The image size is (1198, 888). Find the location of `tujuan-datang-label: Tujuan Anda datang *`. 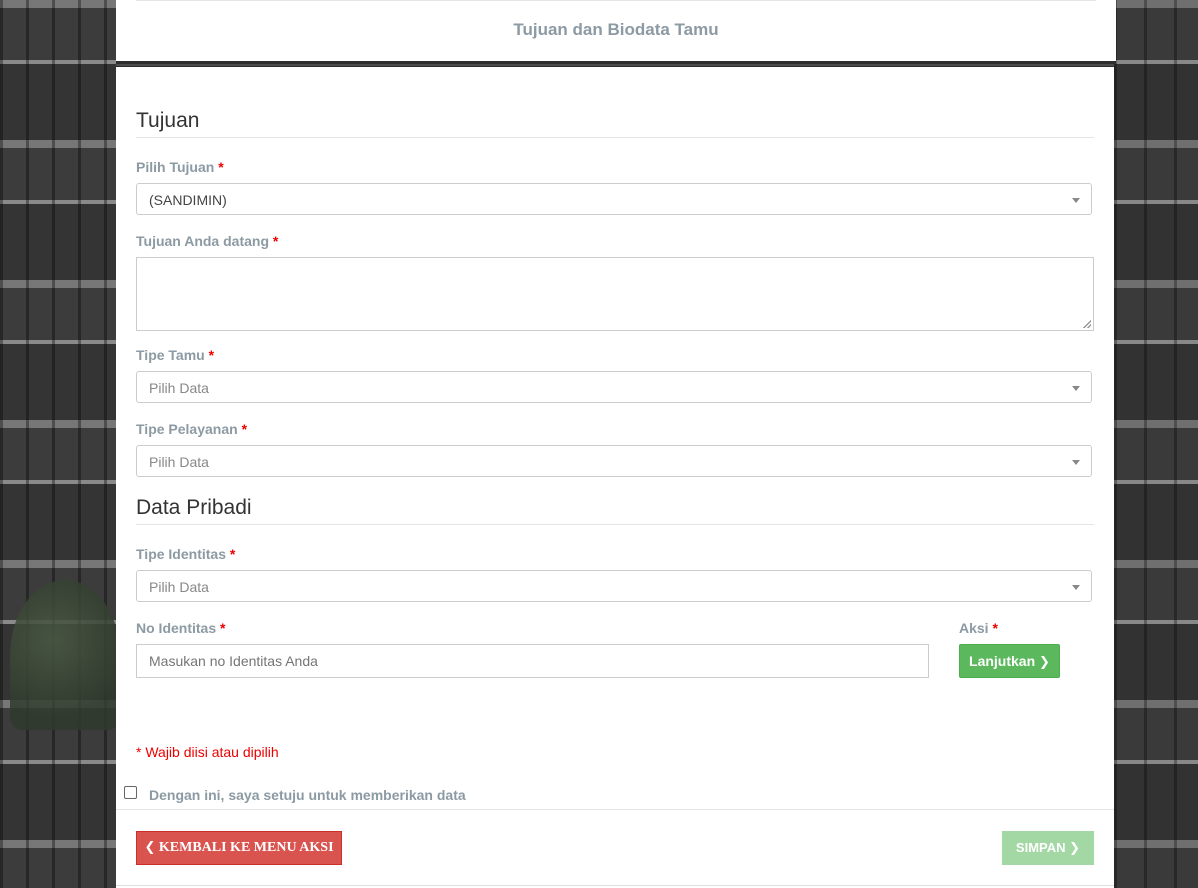

tujuan-datang-label: Tujuan Anda datang * is located at coordinates (207, 241).